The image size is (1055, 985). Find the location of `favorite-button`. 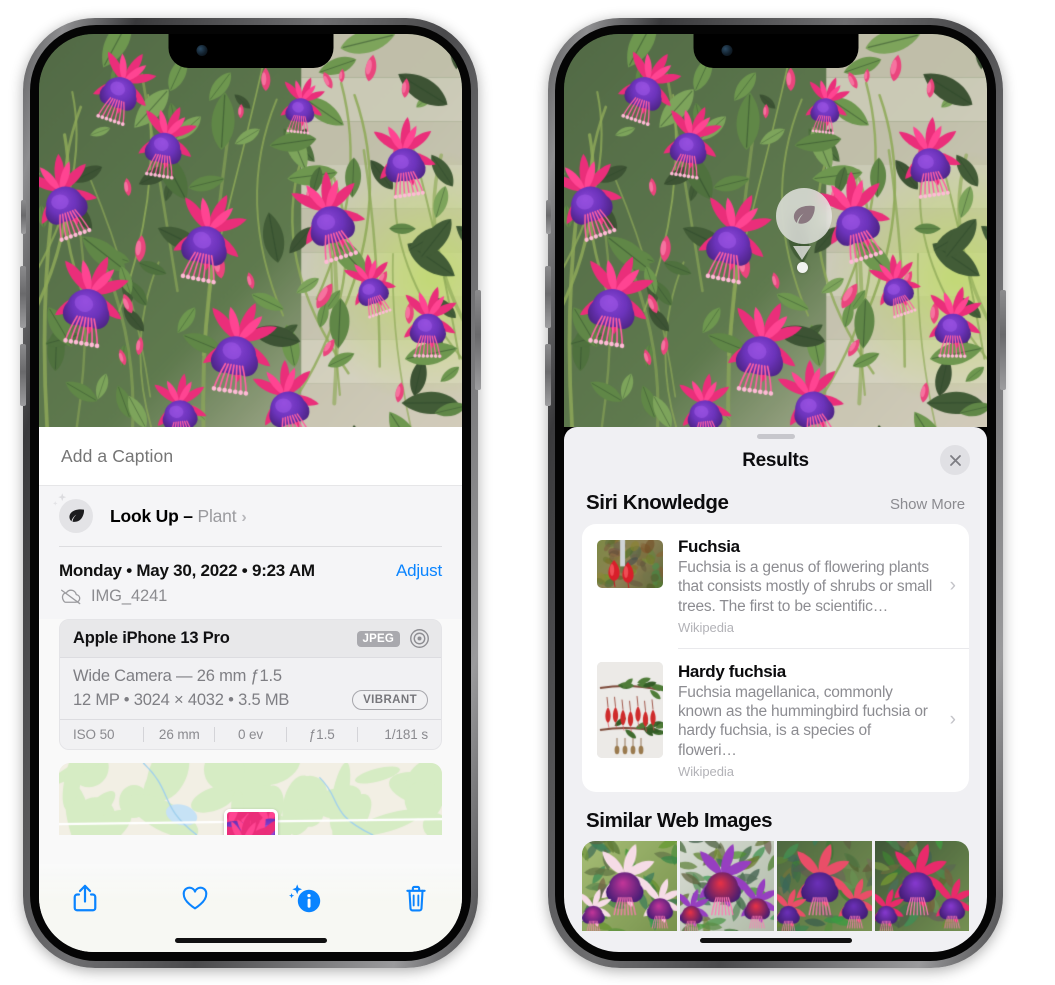

favorite-button is located at coordinates (195, 898).